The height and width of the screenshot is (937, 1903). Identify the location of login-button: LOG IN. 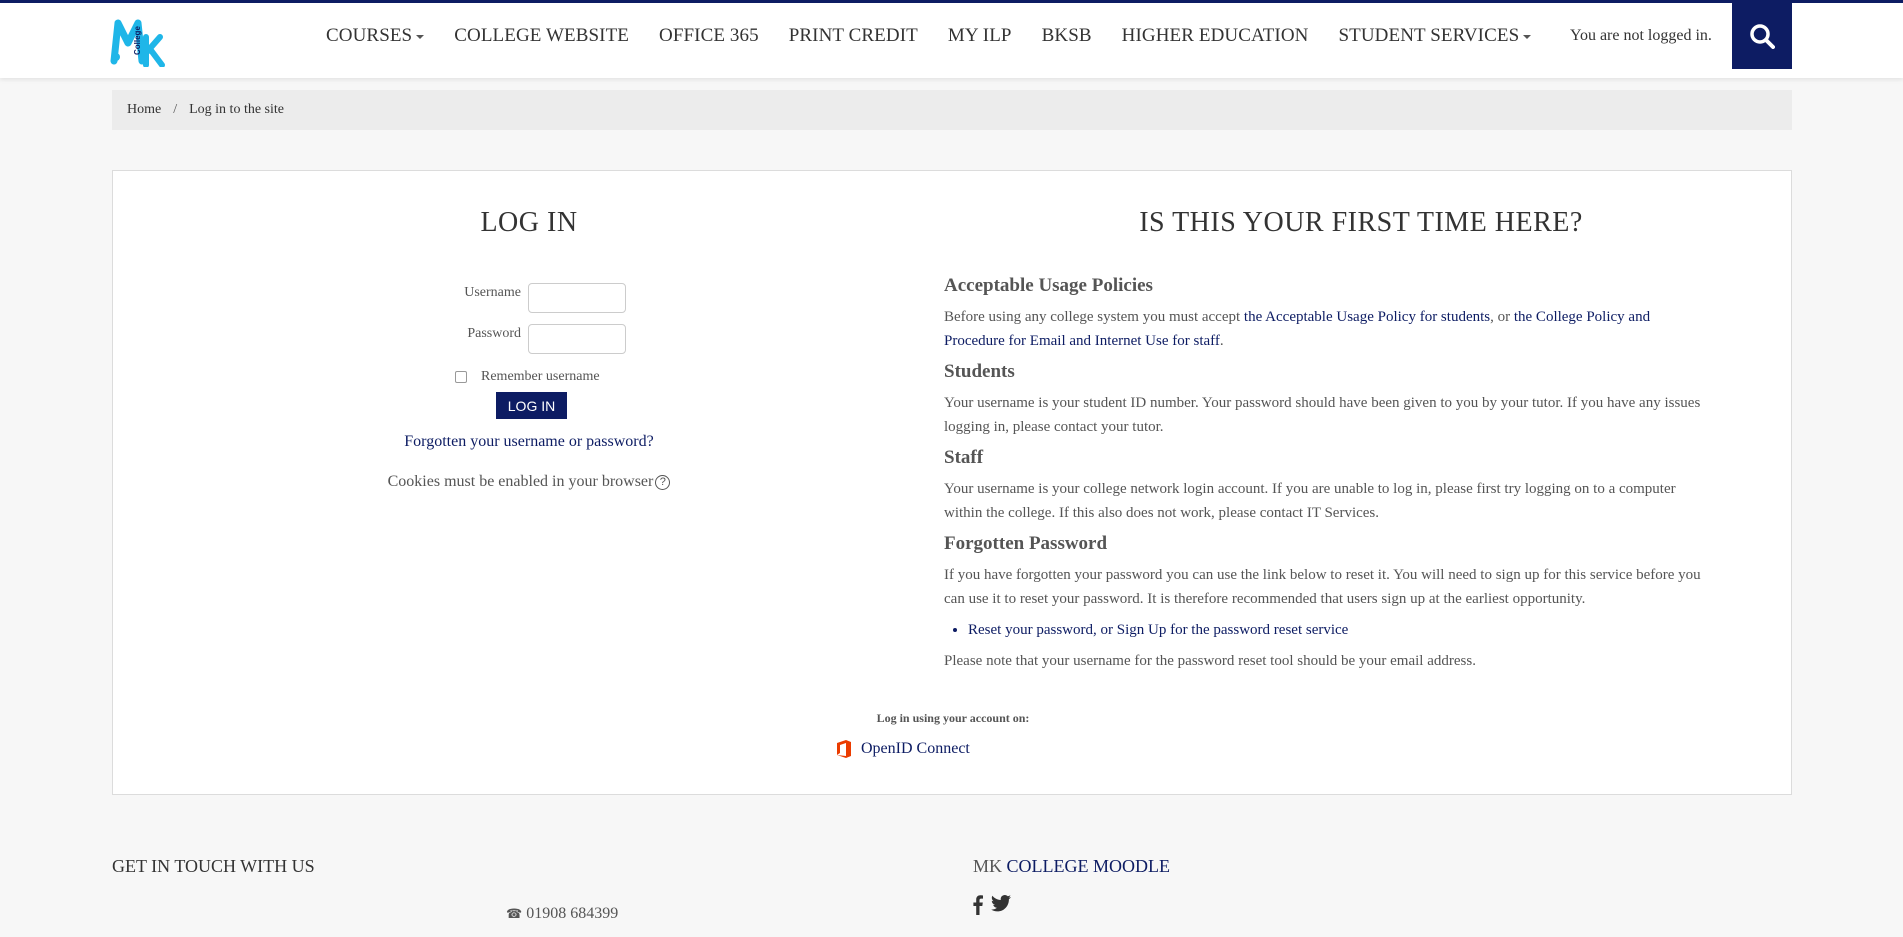
(531, 405).